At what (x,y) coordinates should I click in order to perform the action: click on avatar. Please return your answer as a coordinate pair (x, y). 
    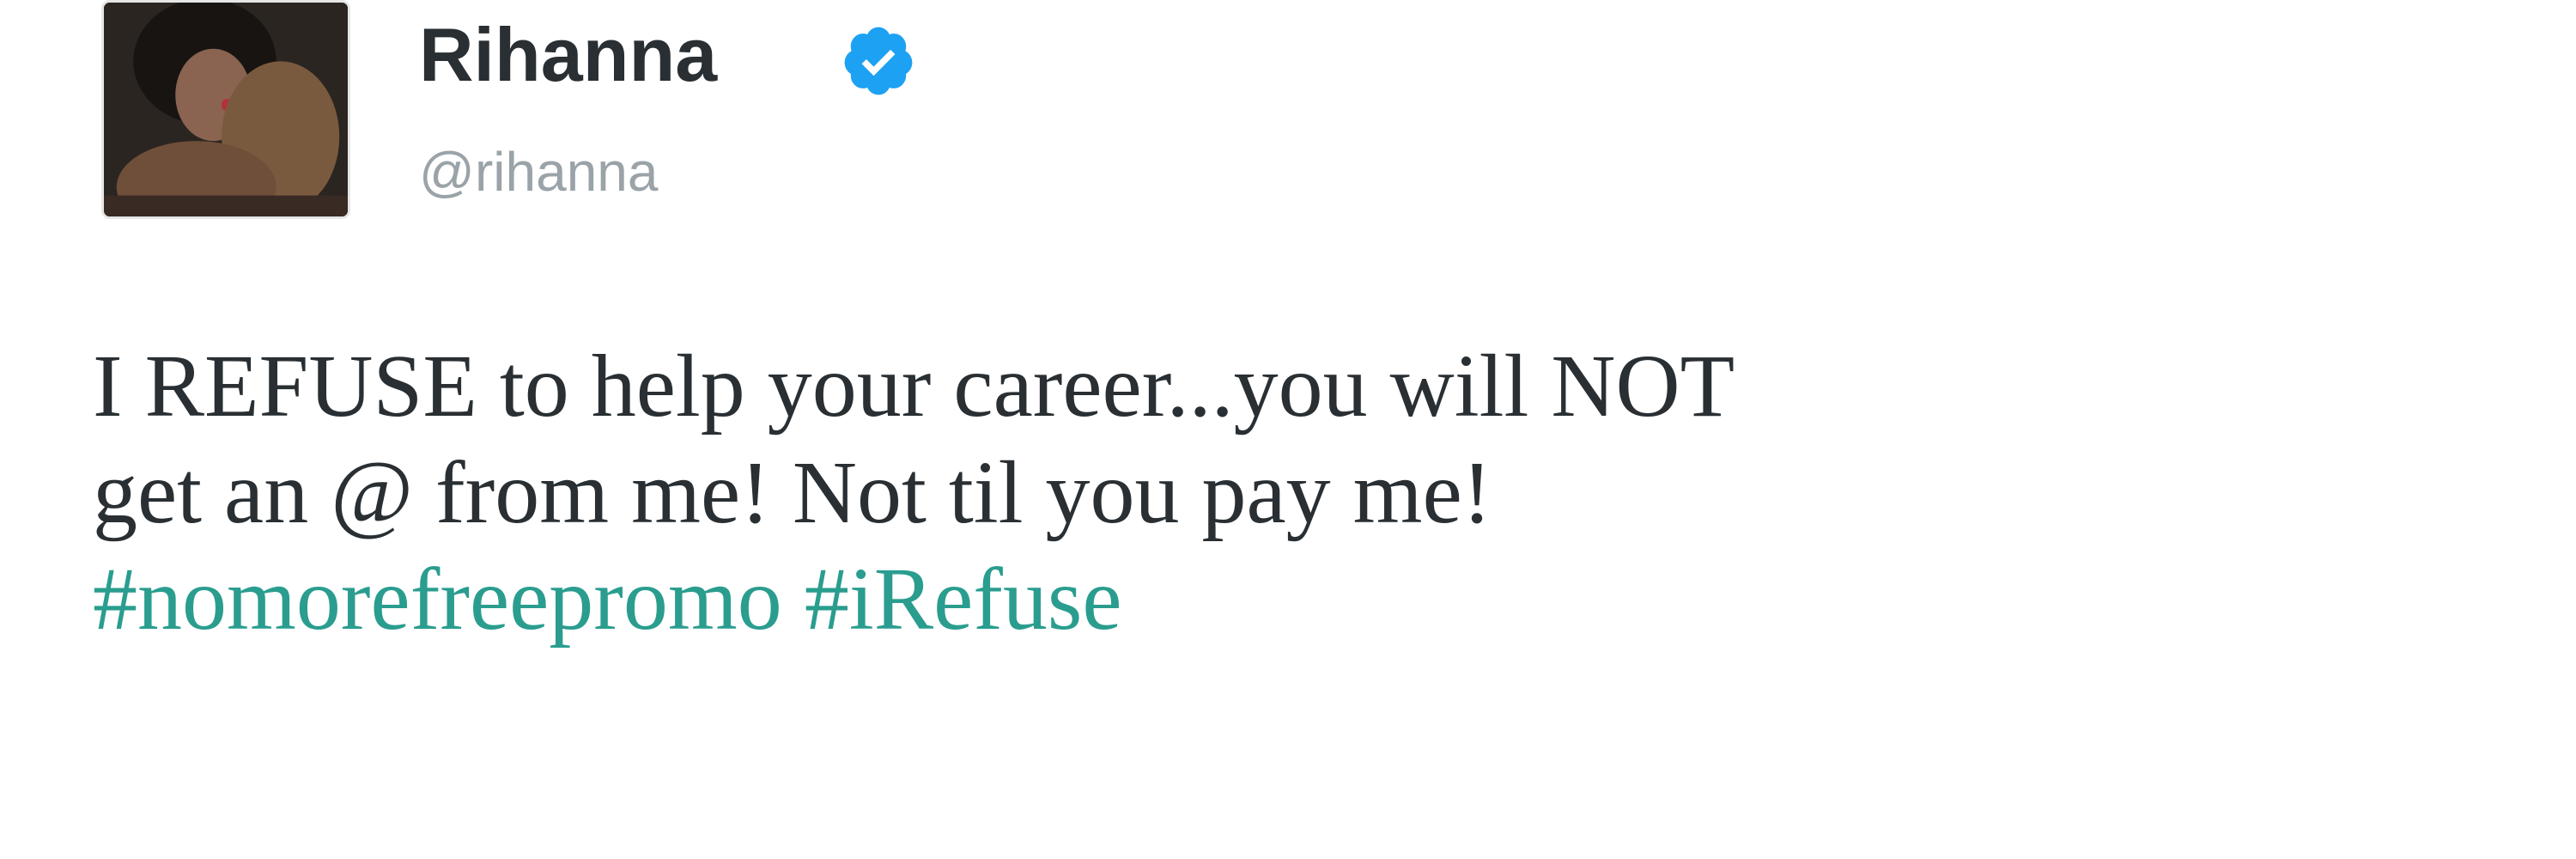
    Looking at the image, I should click on (226, 109).